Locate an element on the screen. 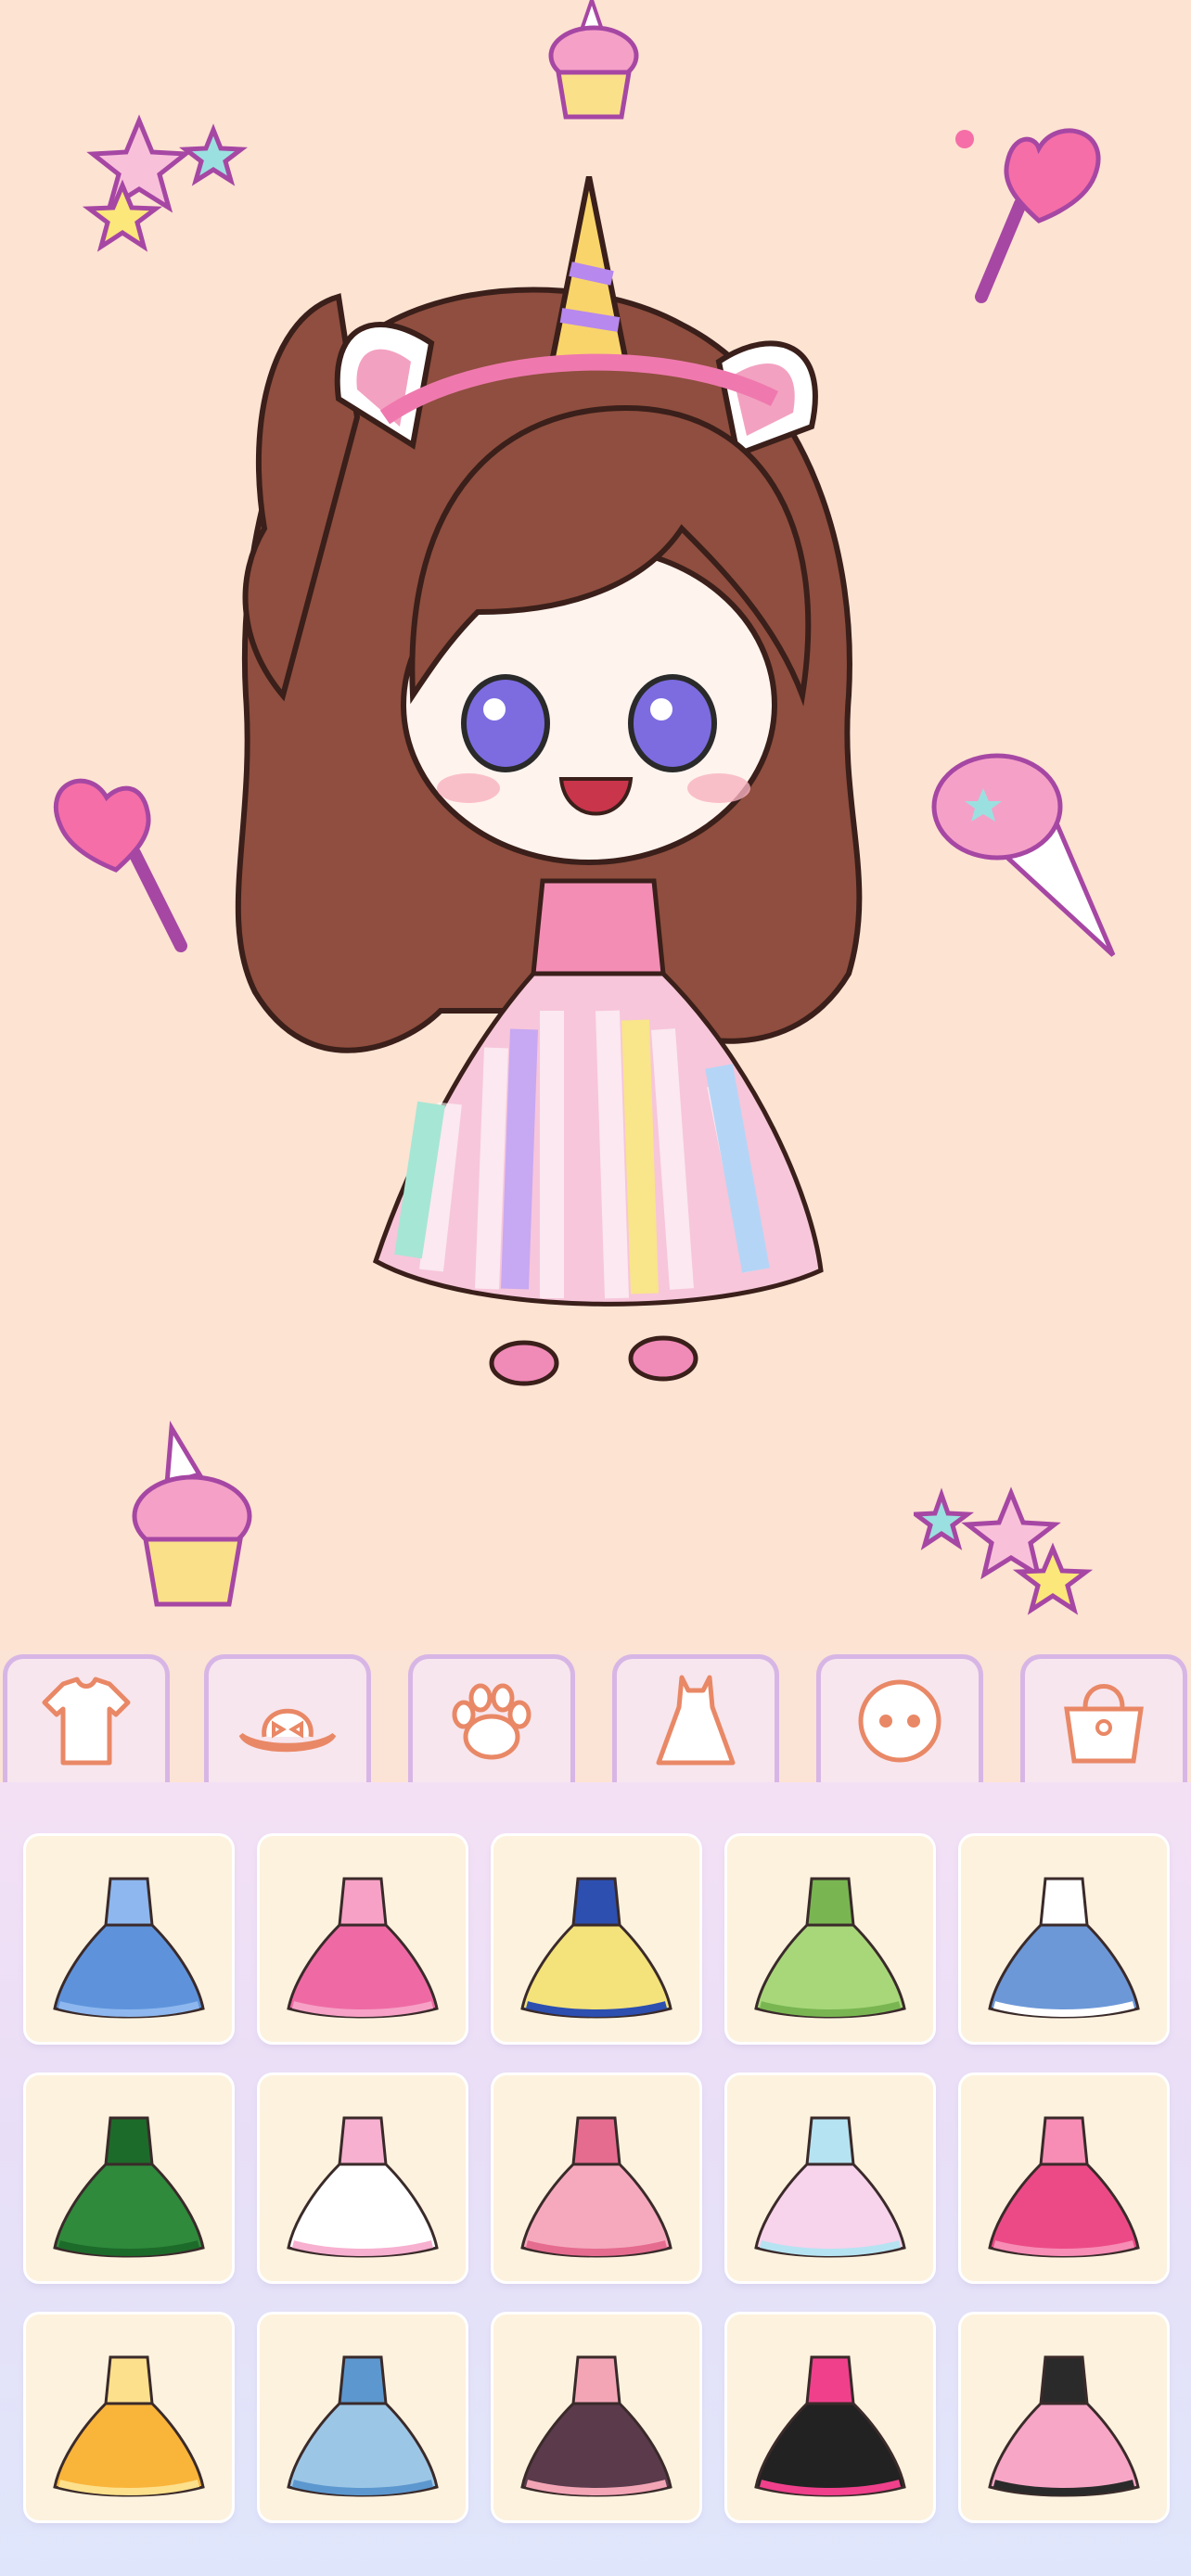  snow-white-dress-icon is located at coordinates (596, 1948).